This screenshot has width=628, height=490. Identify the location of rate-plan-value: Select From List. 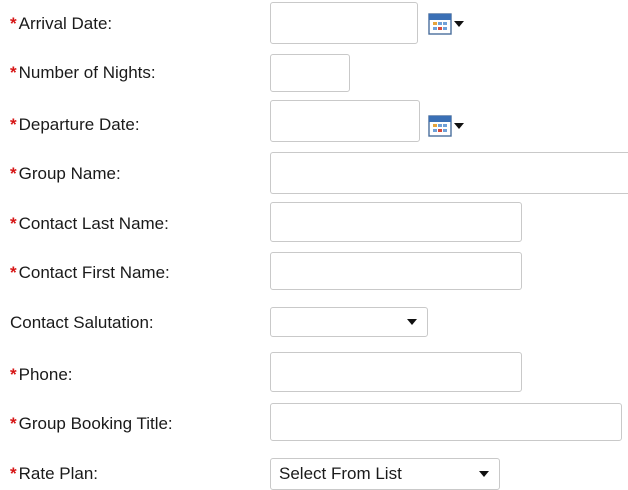
(340, 473).